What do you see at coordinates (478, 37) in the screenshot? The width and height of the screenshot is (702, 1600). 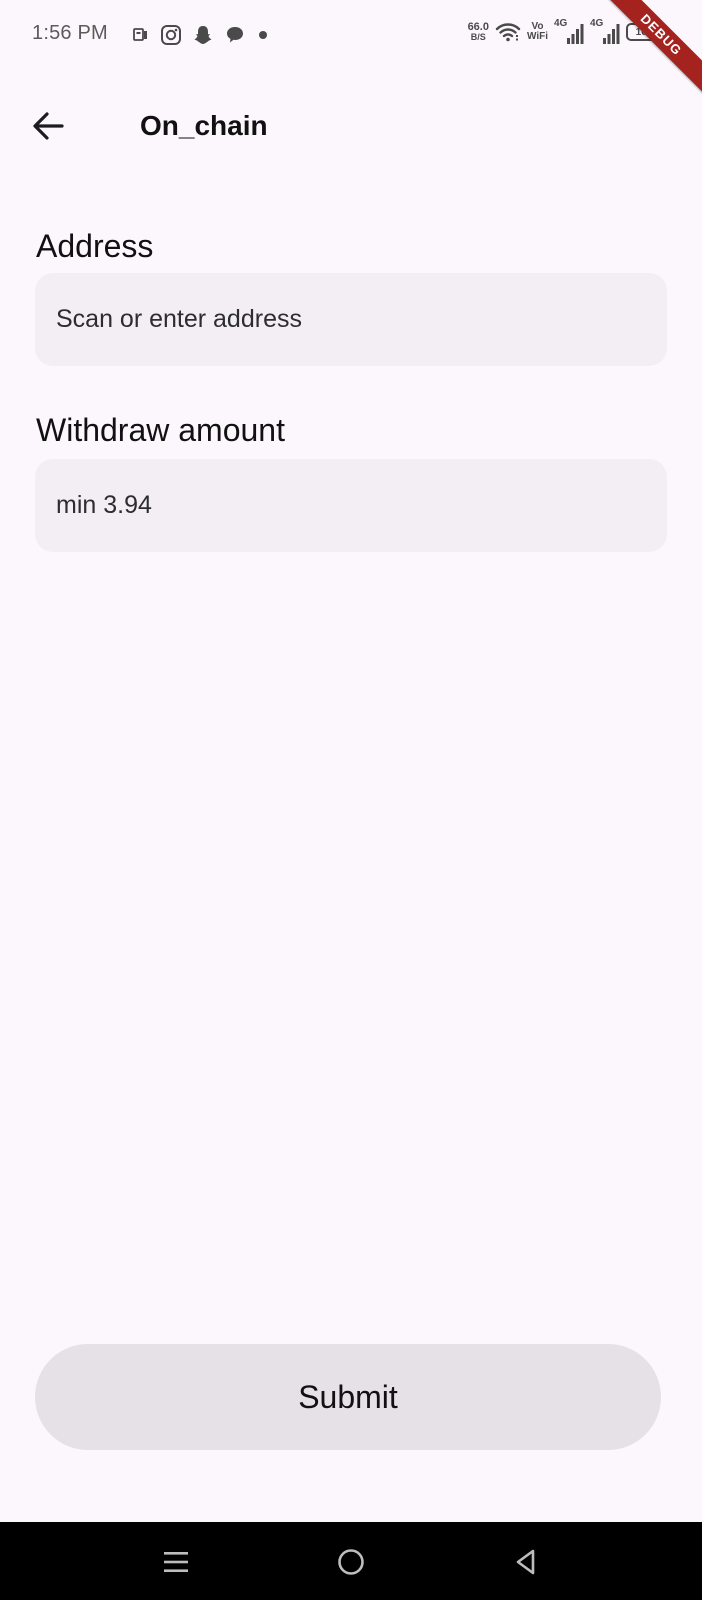 I see `net-speed-unit: B/S` at bounding box center [478, 37].